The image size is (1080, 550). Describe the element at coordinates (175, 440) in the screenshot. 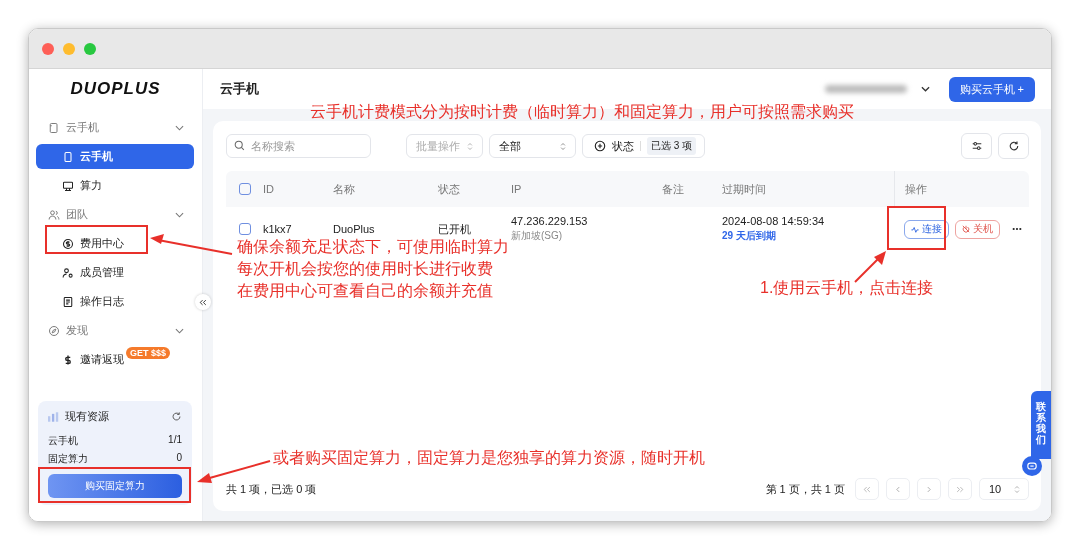

I see `resource-value: 1/1` at that location.